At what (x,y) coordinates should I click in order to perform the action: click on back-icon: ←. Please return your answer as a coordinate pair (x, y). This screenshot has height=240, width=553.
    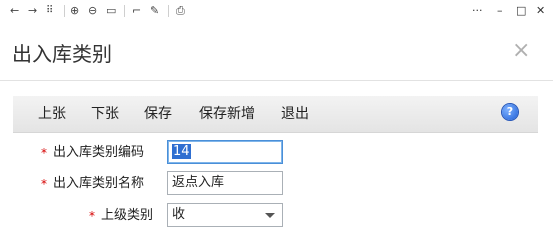
    Looking at the image, I should click on (14, 11).